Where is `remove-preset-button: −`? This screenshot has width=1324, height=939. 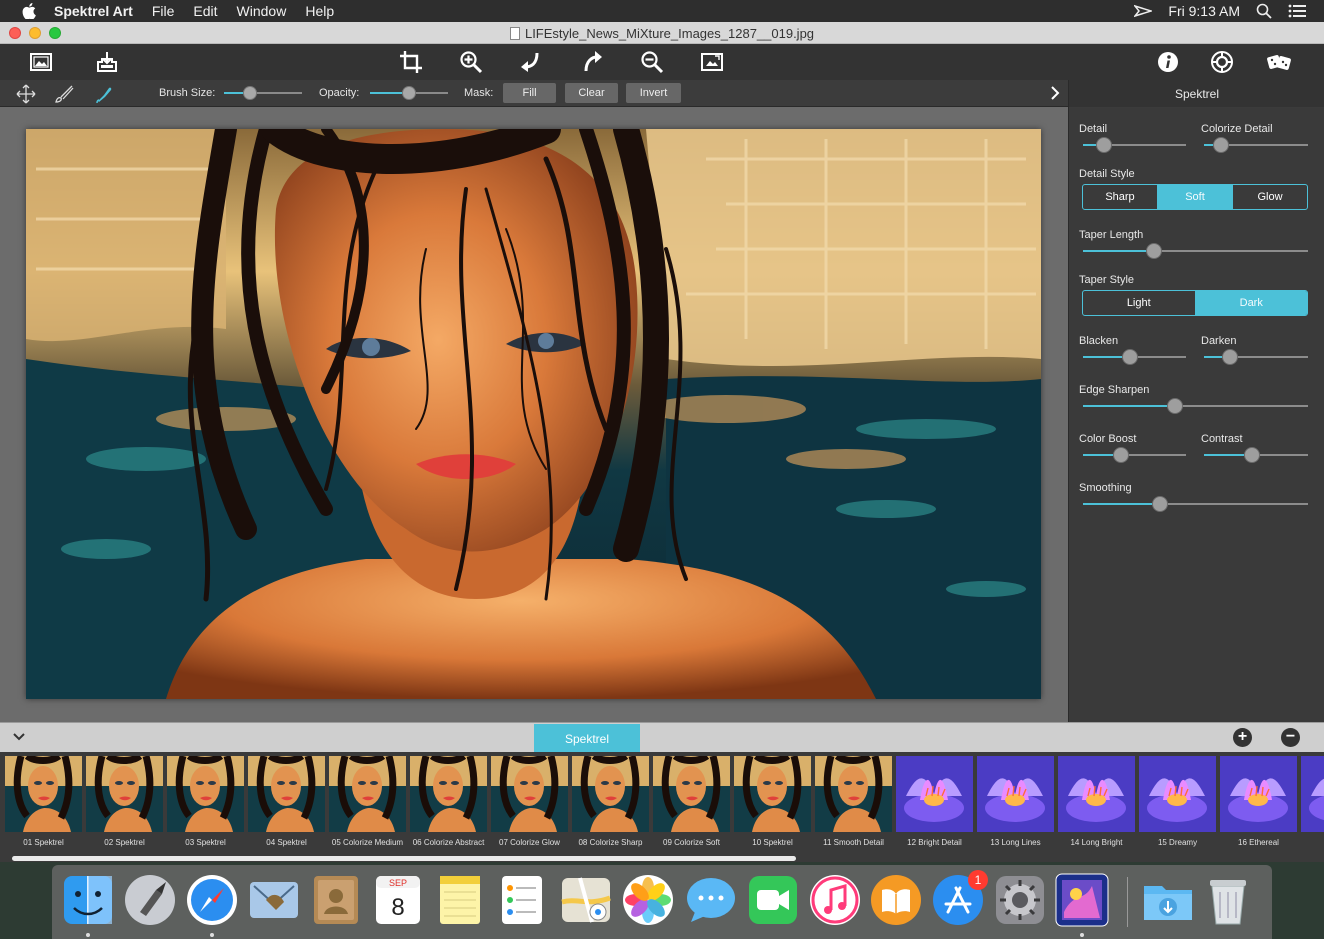
remove-preset-button: − is located at coordinates (1290, 737).